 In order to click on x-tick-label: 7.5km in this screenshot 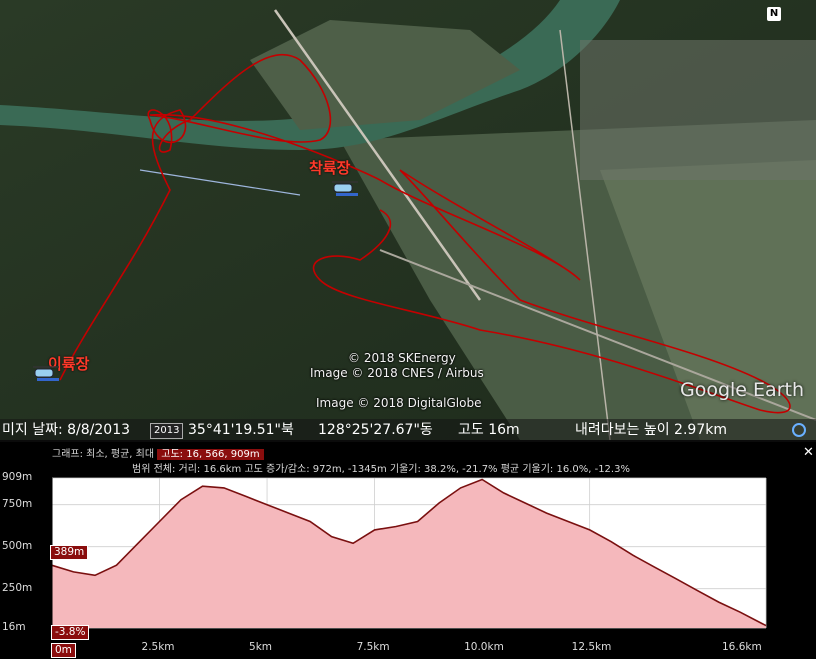, I will do `click(373, 647)`.